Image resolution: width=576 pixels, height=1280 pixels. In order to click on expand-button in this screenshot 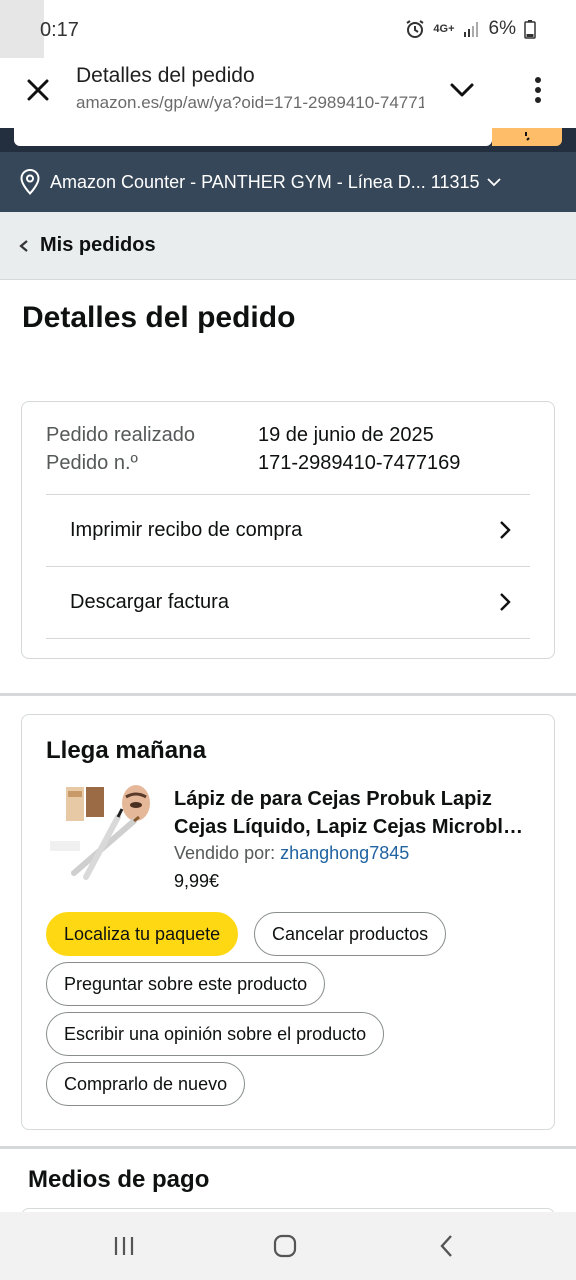, I will do `click(462, 90)`.